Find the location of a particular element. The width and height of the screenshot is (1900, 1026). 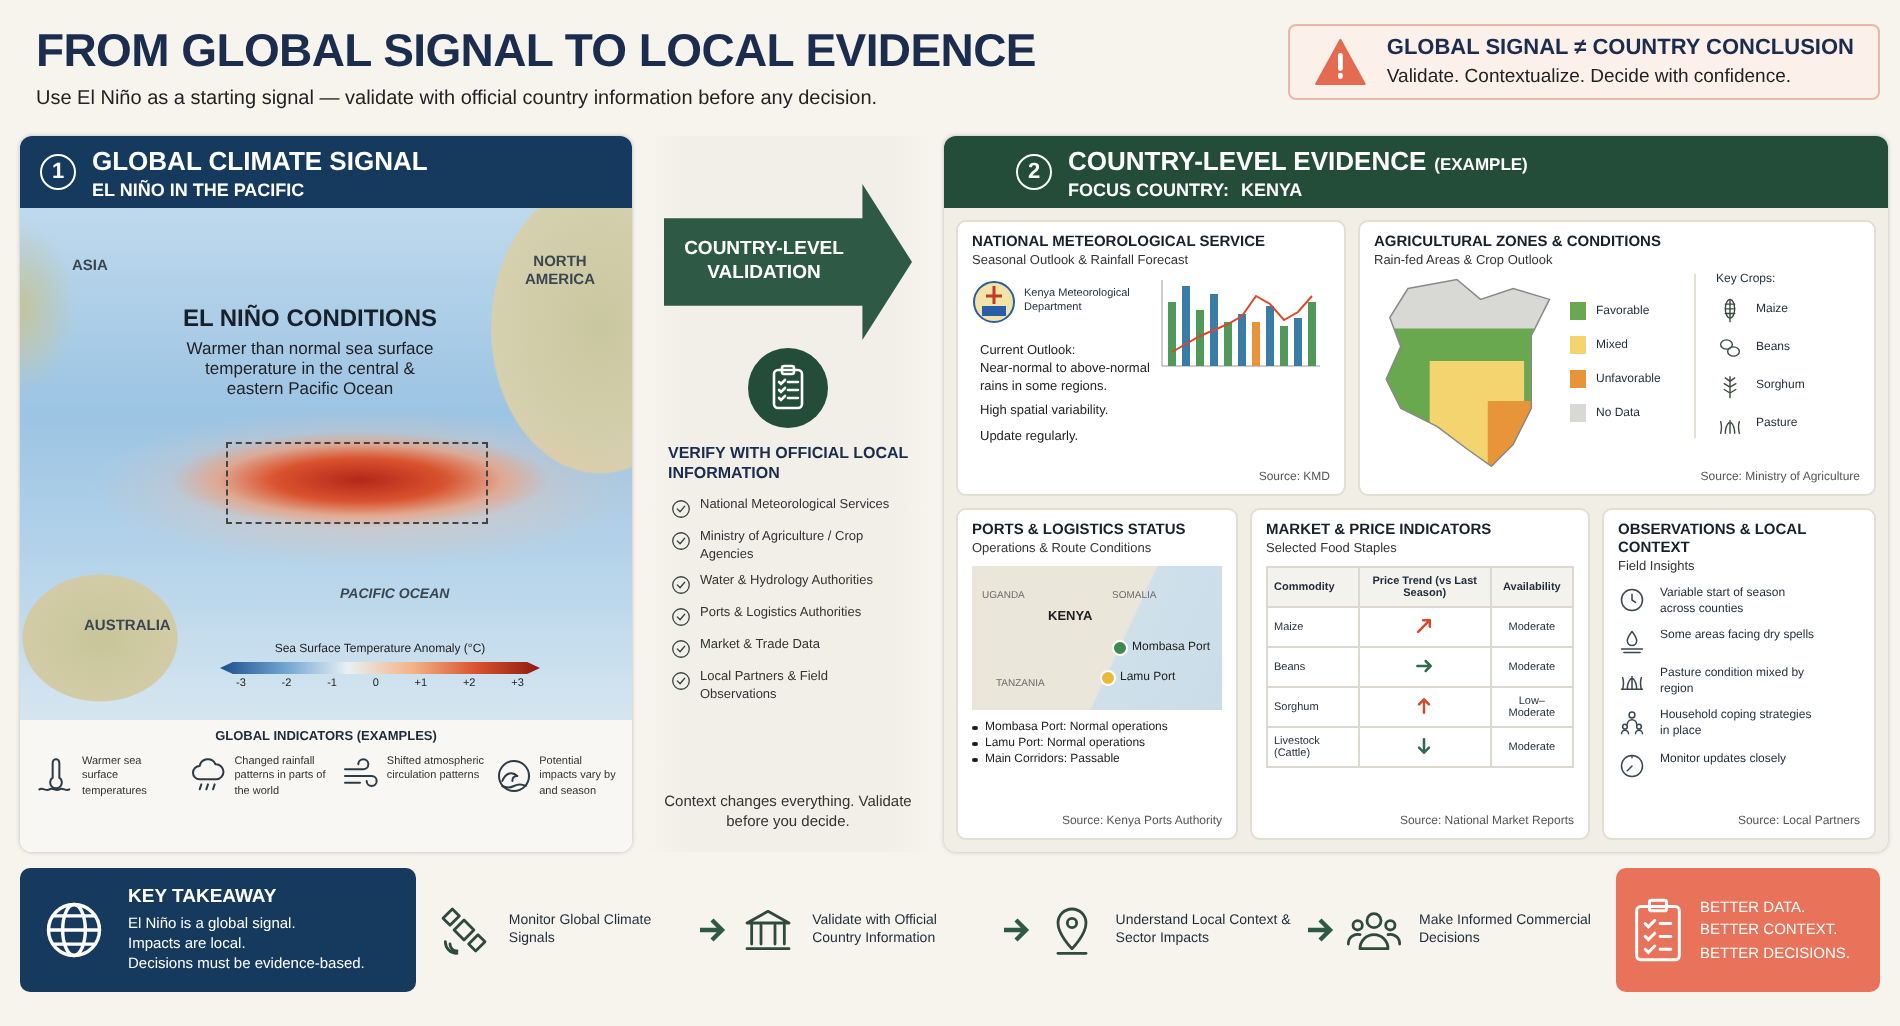

thermometer-icon is located at coordinates (56, 776).